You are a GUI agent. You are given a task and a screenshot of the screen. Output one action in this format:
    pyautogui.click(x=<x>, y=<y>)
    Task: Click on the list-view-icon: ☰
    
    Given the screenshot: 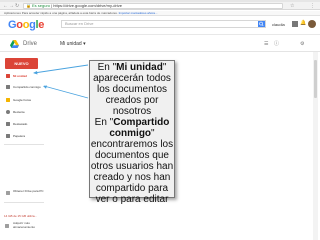 What is the action you would take?
    pyautogui.click(x=266, y=44)
    